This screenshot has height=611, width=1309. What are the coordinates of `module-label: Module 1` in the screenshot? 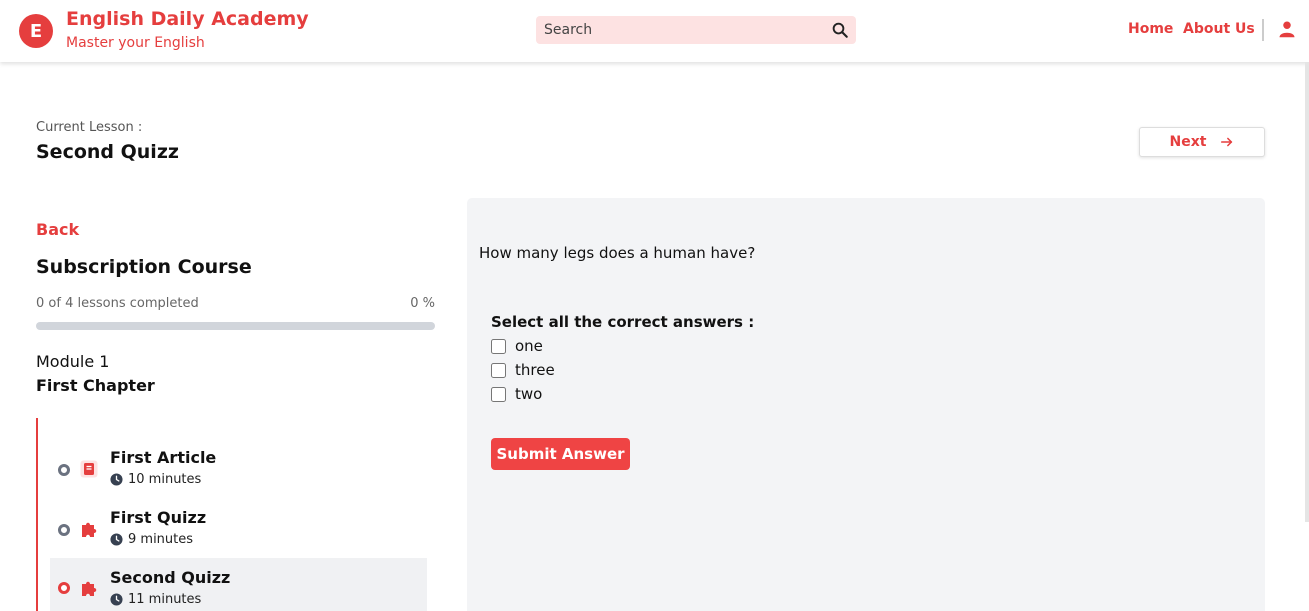 It's located at (73, 361).